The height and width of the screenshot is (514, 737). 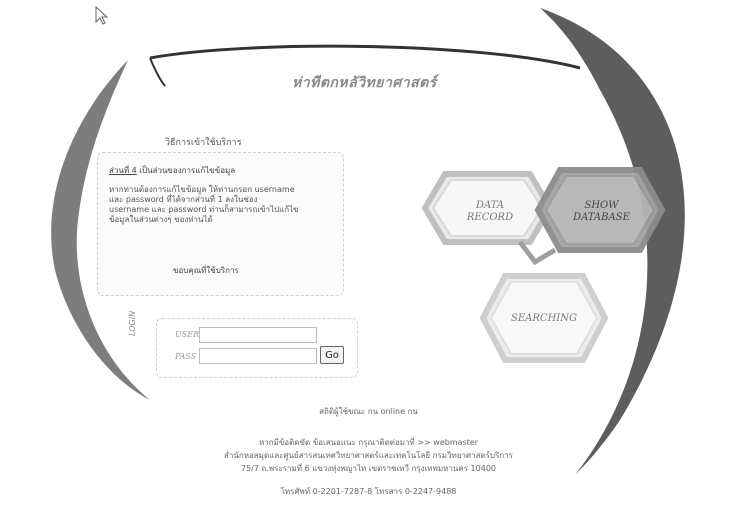 What do you see at coordinates (132, 323) in the screenshot?
I see `login-side-label: LOGIN` at bounding box center [132, 323].